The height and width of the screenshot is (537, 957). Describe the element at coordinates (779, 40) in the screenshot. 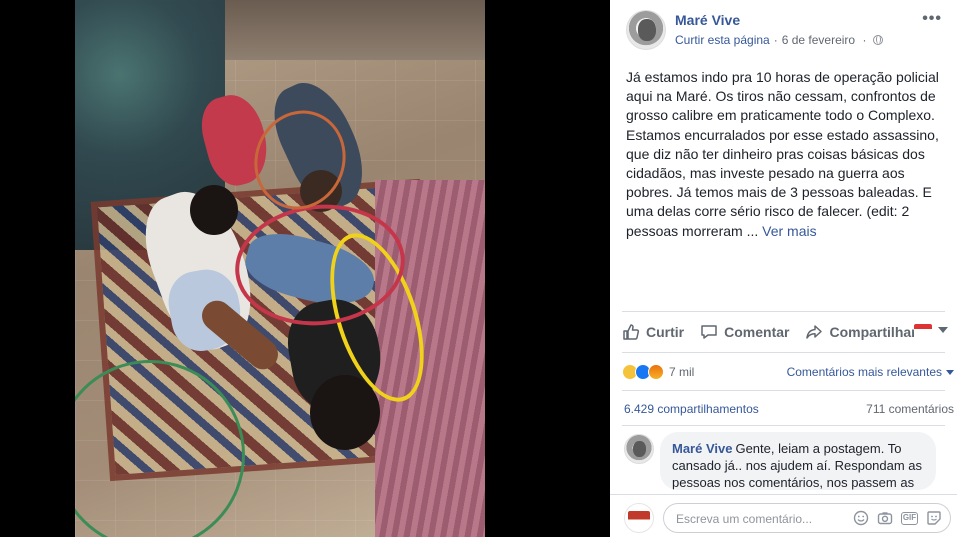

I see `post-meta: Curtir esta página · 6 de fevereiro ·` at that location.